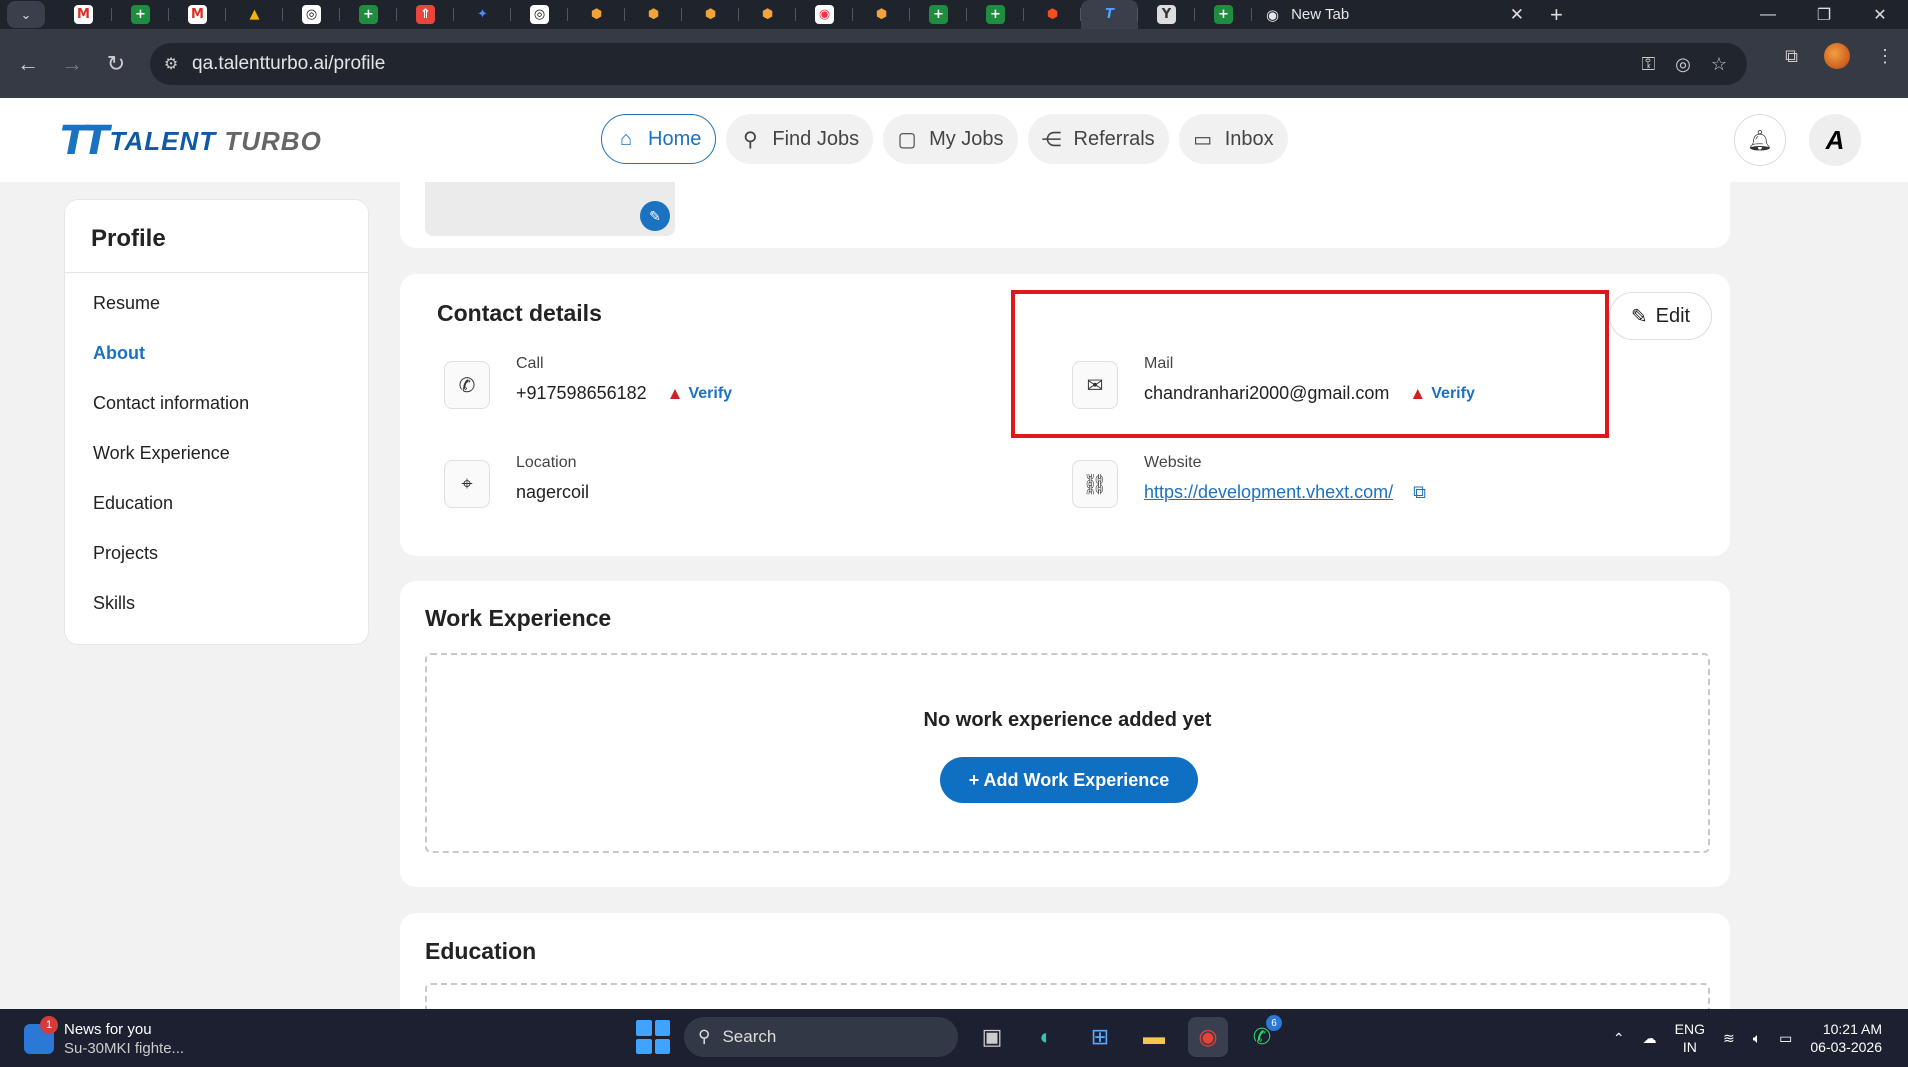  Describe the element at coordinates (800, 139) in the screenshot. I see `nav-find-jobs: ⚲ Find Jobs` at that location.